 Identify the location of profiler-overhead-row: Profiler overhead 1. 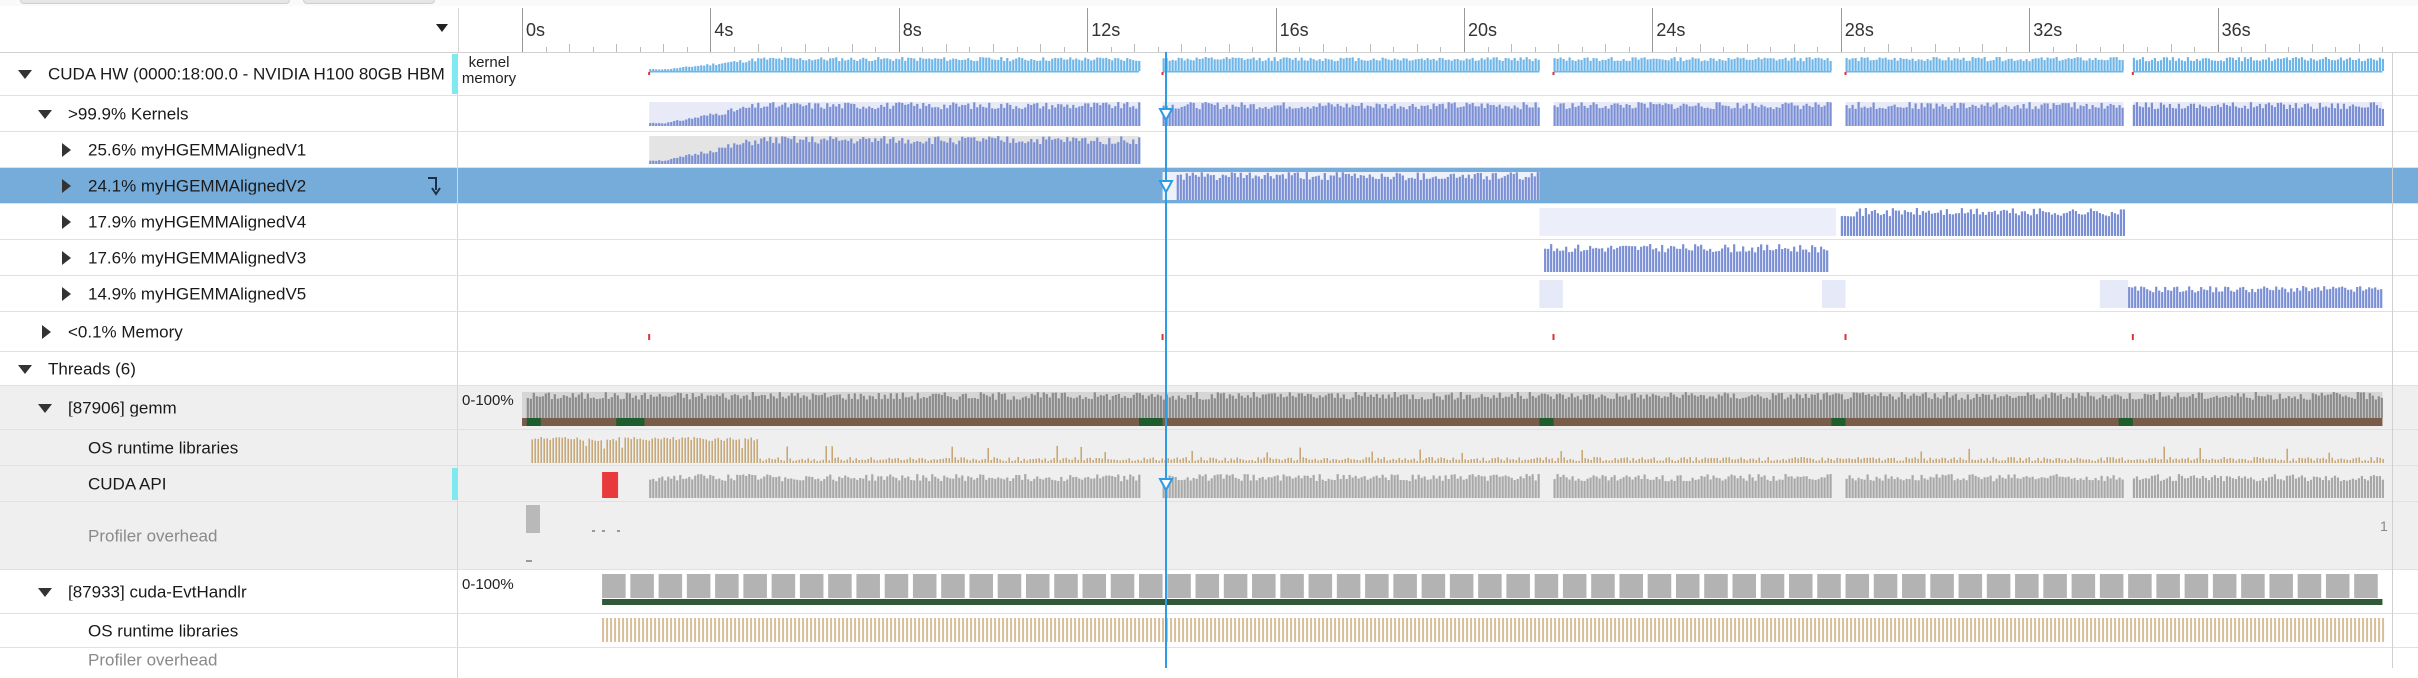
(1209, 536).